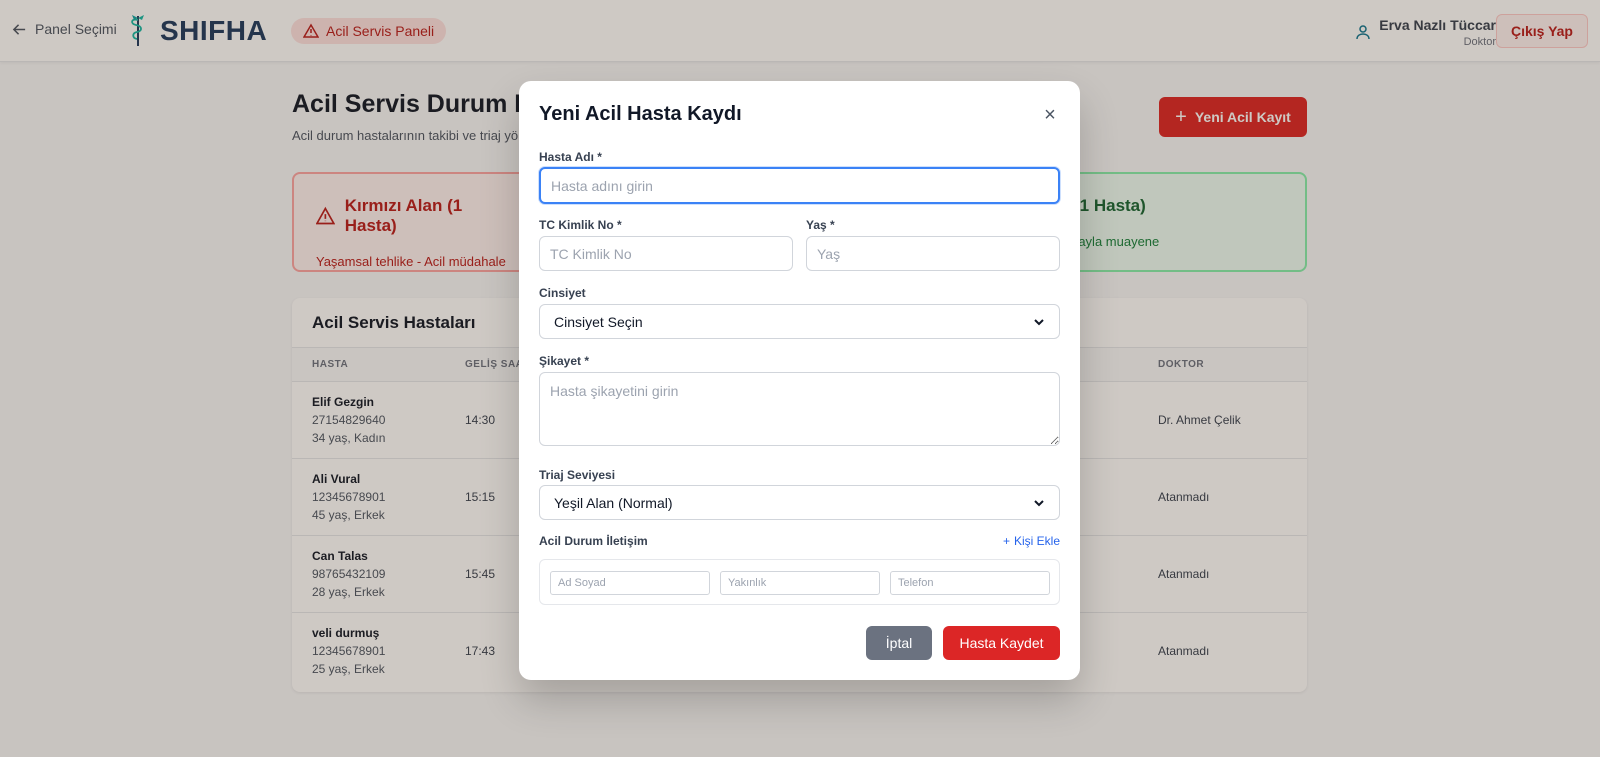 The image size is (1600, 757). What do you see at coordinates (593, 541) in the screenshot?
I see `emergency-contact-label: Acil Durum İletişim` at bounding box center [593, 541].